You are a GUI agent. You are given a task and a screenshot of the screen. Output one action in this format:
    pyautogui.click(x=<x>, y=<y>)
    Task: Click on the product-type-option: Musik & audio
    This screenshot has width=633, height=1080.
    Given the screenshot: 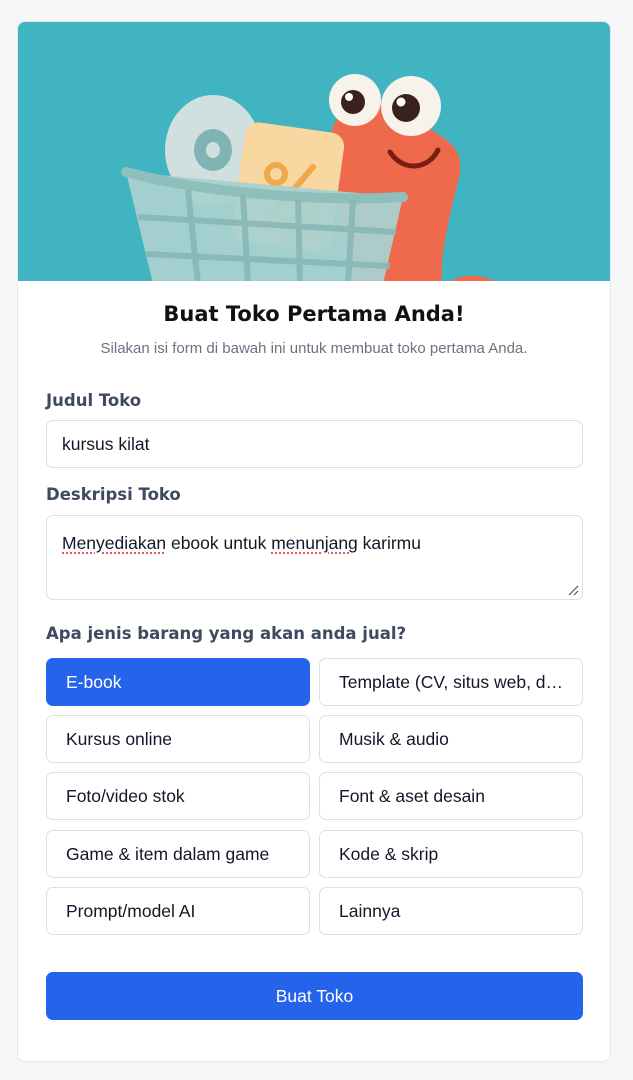 What is the action you would take?
    pyautogui.click(x=451, y=739)
    